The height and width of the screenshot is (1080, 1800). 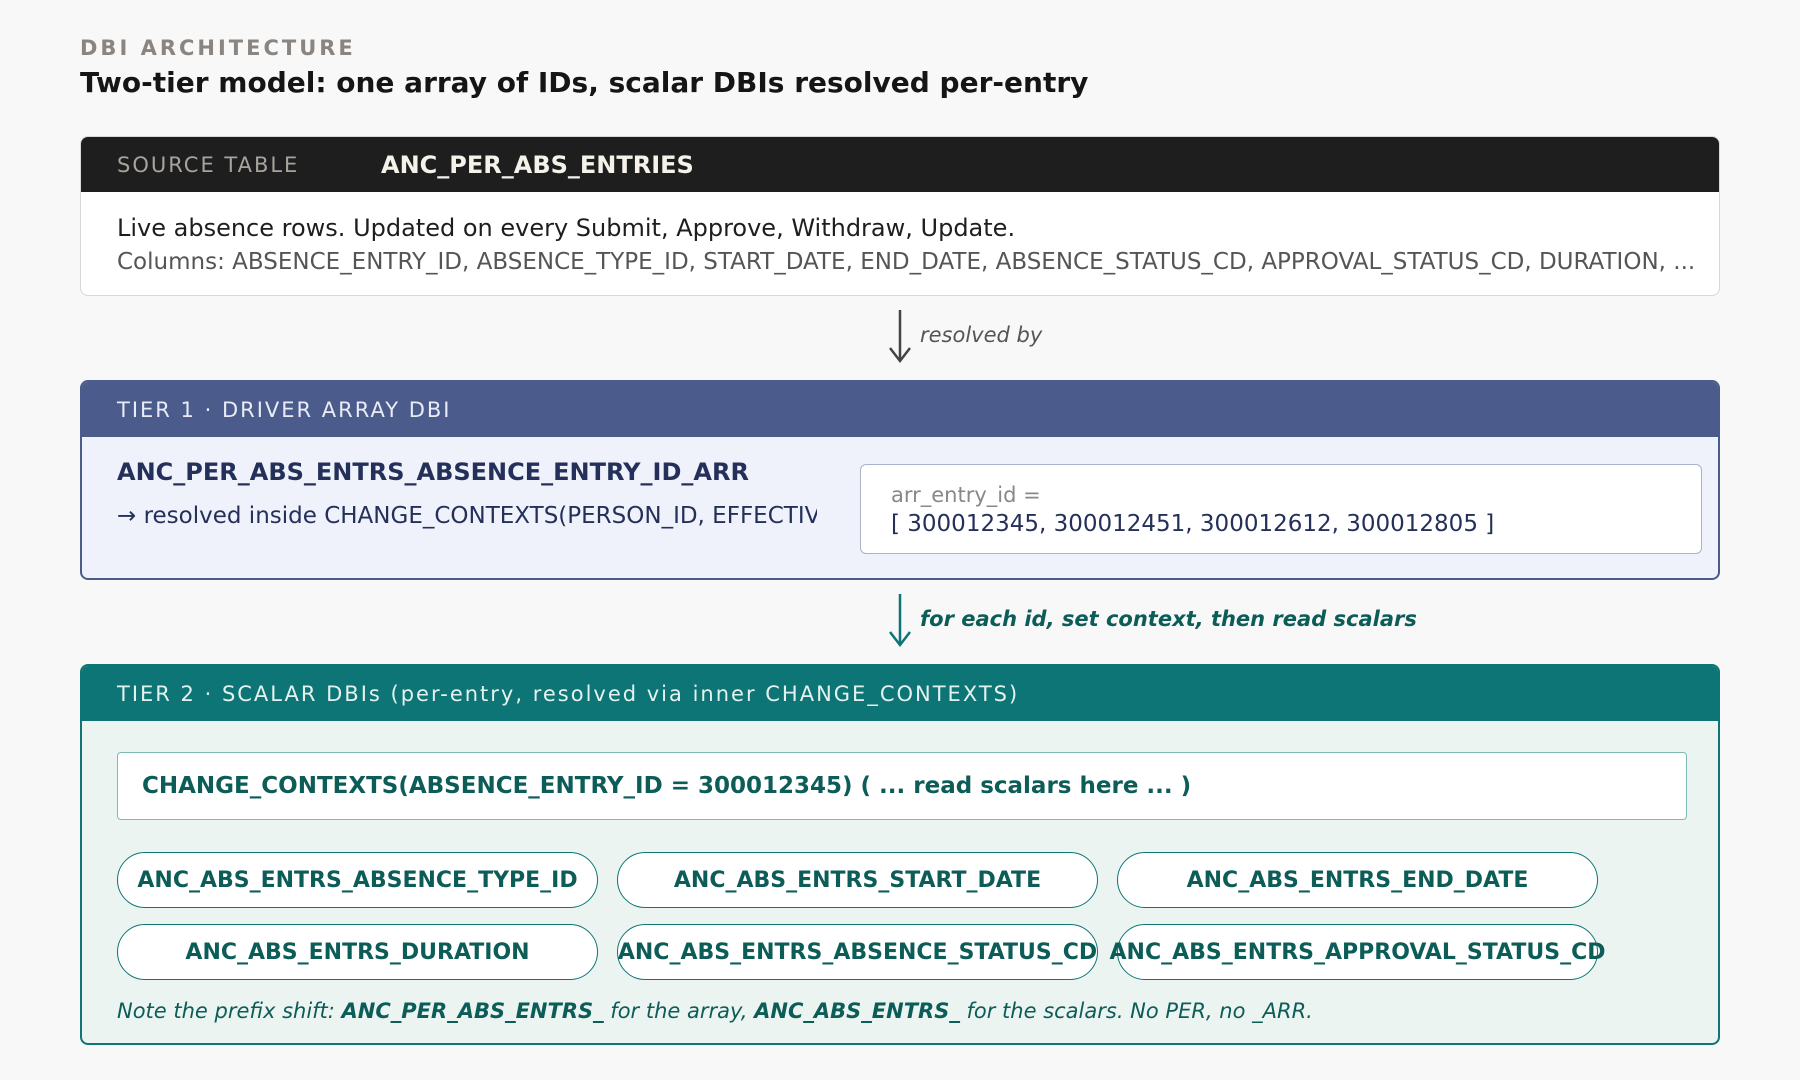 I want to click on scalar-dbi-pill: ANC_ABS_ENTRS_DURATION, so click(x=357, y=952).